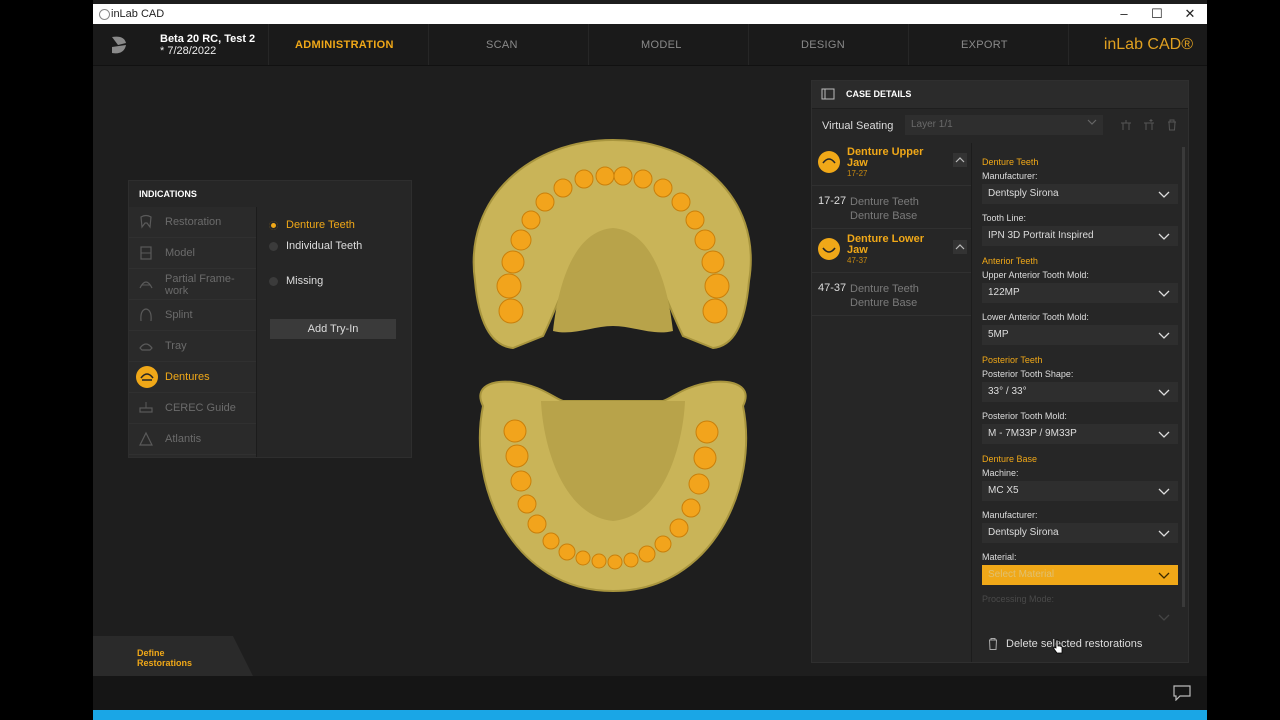 The height and width of the screenshot is (720, 1280). Describe the element at coordinates (1000, 95) in the screenshot. I see `case-details-header: CASE DETAILS` at that location.